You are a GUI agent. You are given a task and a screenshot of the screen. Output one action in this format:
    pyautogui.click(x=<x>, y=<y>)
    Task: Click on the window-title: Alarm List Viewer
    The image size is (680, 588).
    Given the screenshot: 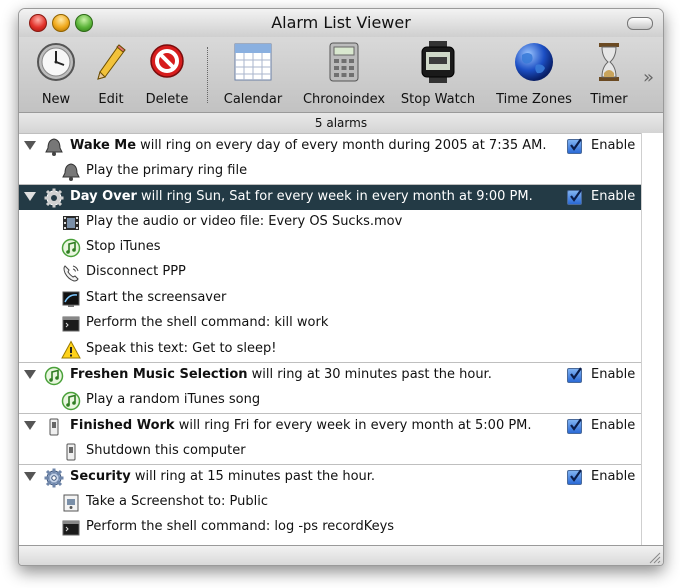 What is the action you would take?
    pyautogui.click(x=341, y=22)
    